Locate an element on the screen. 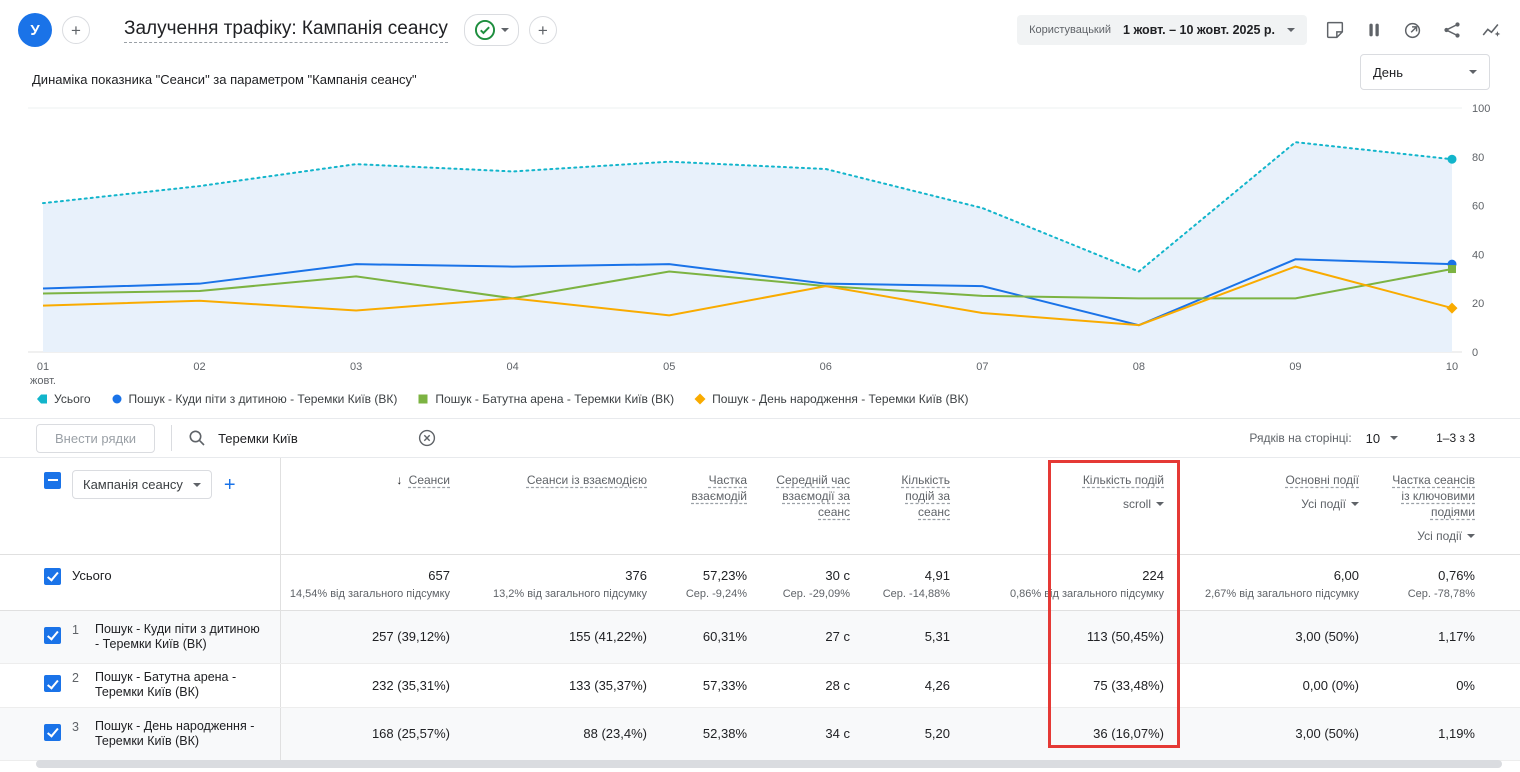  legend-item: Усього is located at coordinates (63, 399).